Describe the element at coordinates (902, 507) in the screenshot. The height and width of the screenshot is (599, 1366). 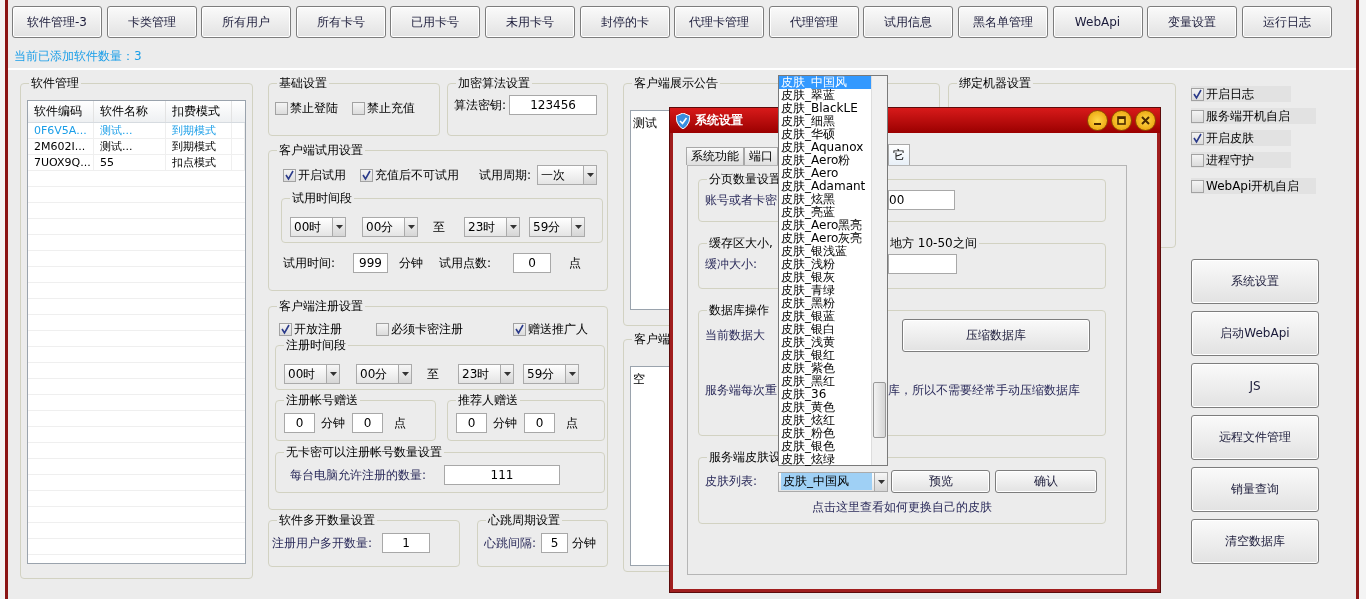
I see `help-link: 点击这里查看如何更换自己的皮肤` at that location.